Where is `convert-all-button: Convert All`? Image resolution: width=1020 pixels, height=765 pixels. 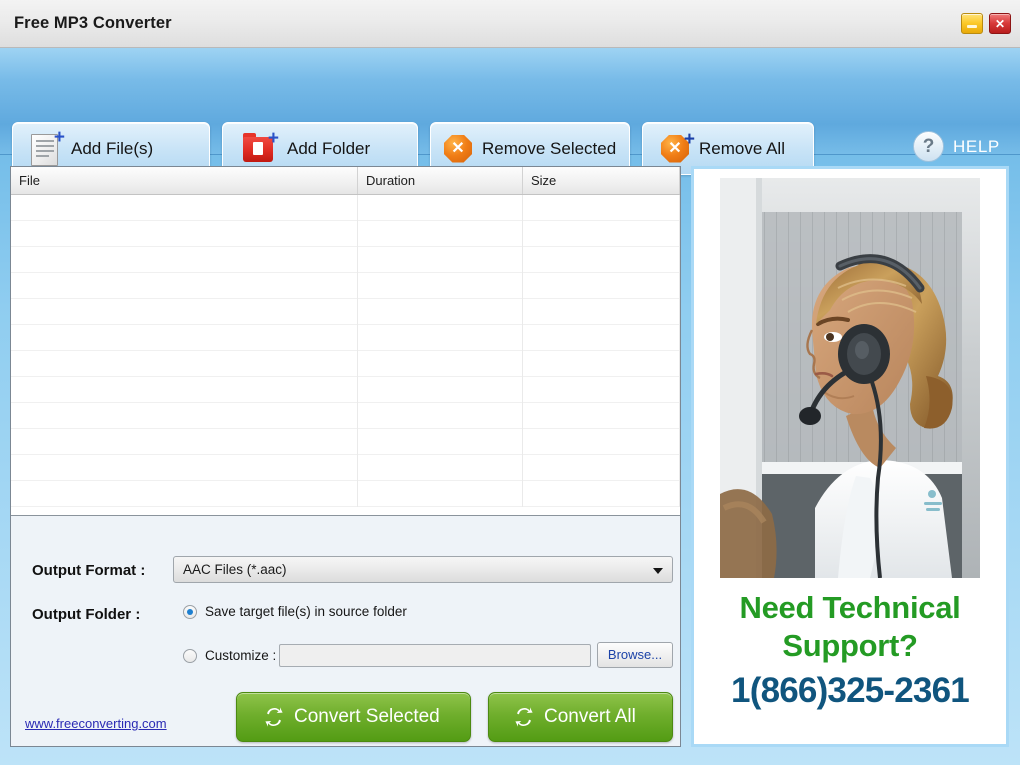 convert-all-button: Convert All is located at coordinates (580, 717).